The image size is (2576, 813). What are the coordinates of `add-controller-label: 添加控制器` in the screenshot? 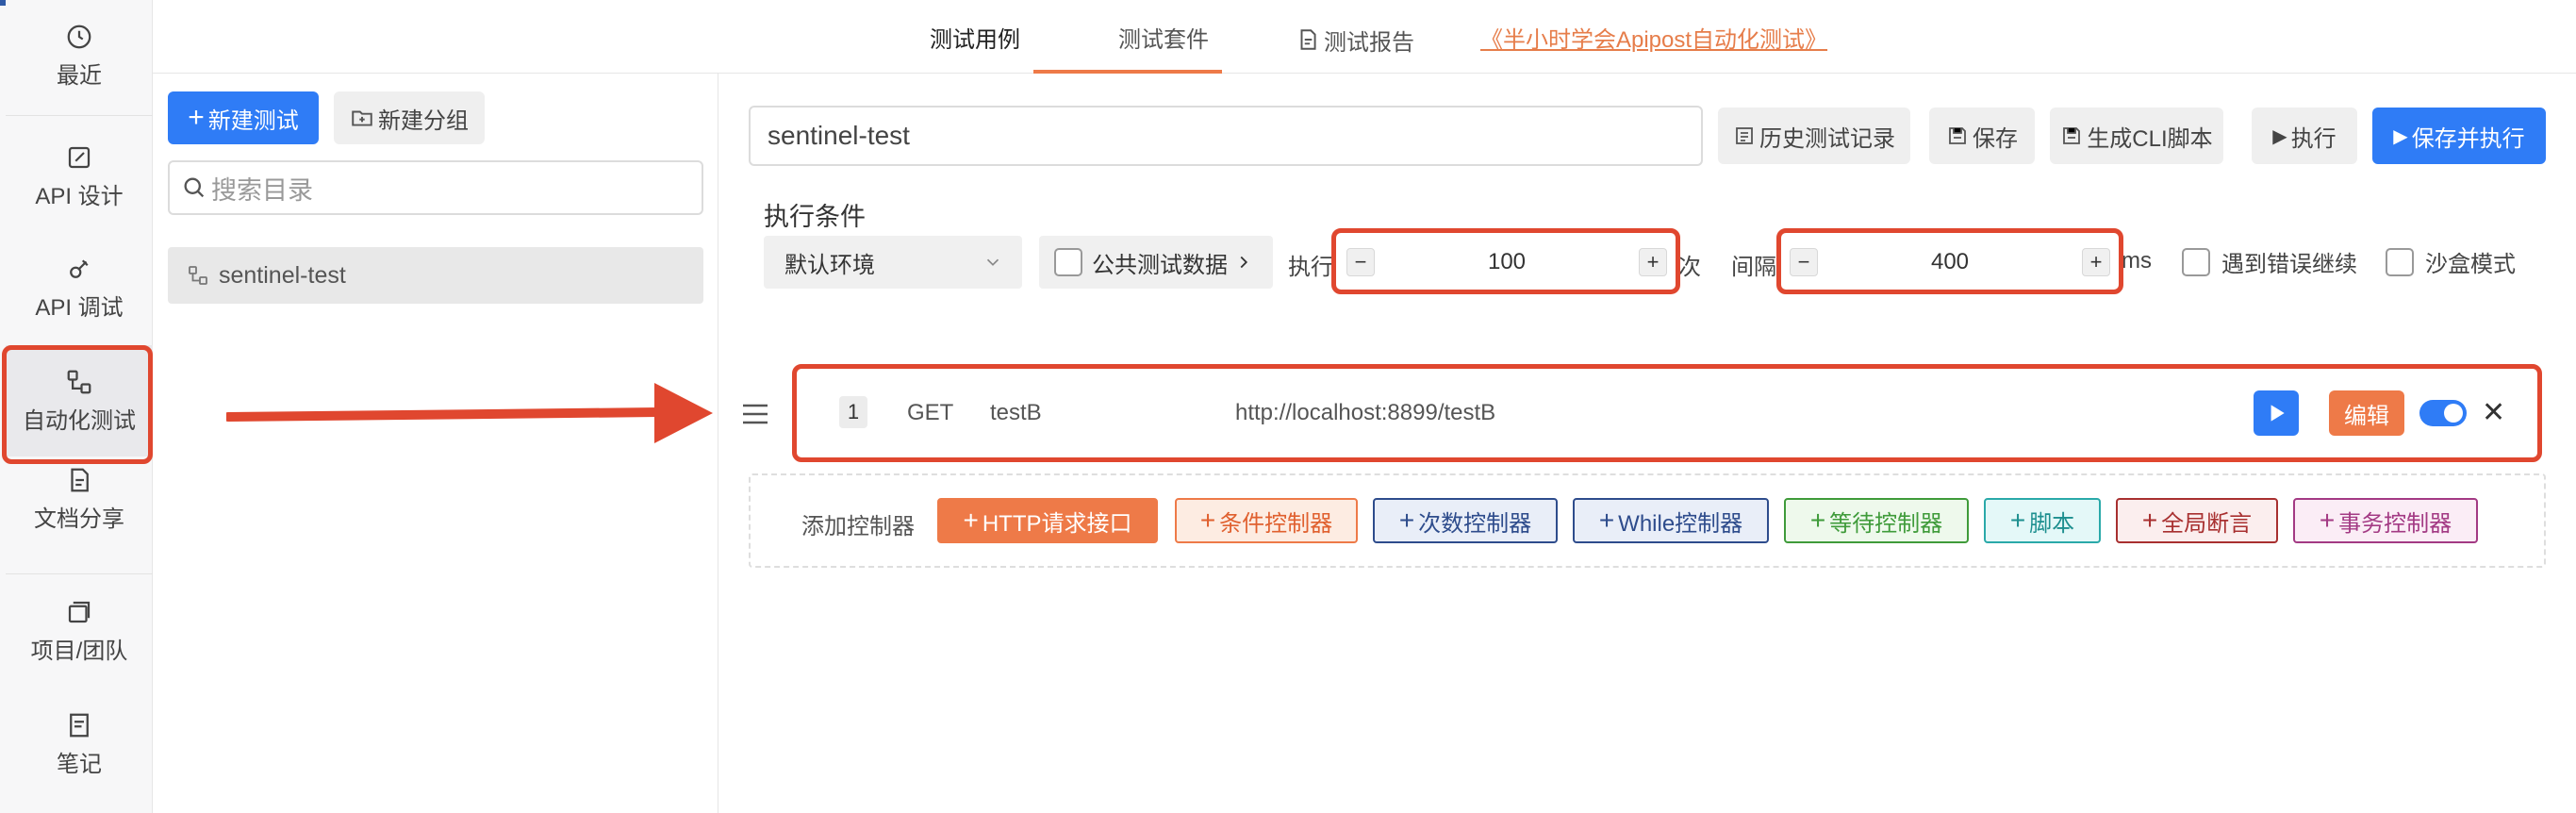 It's located at (858, 526).